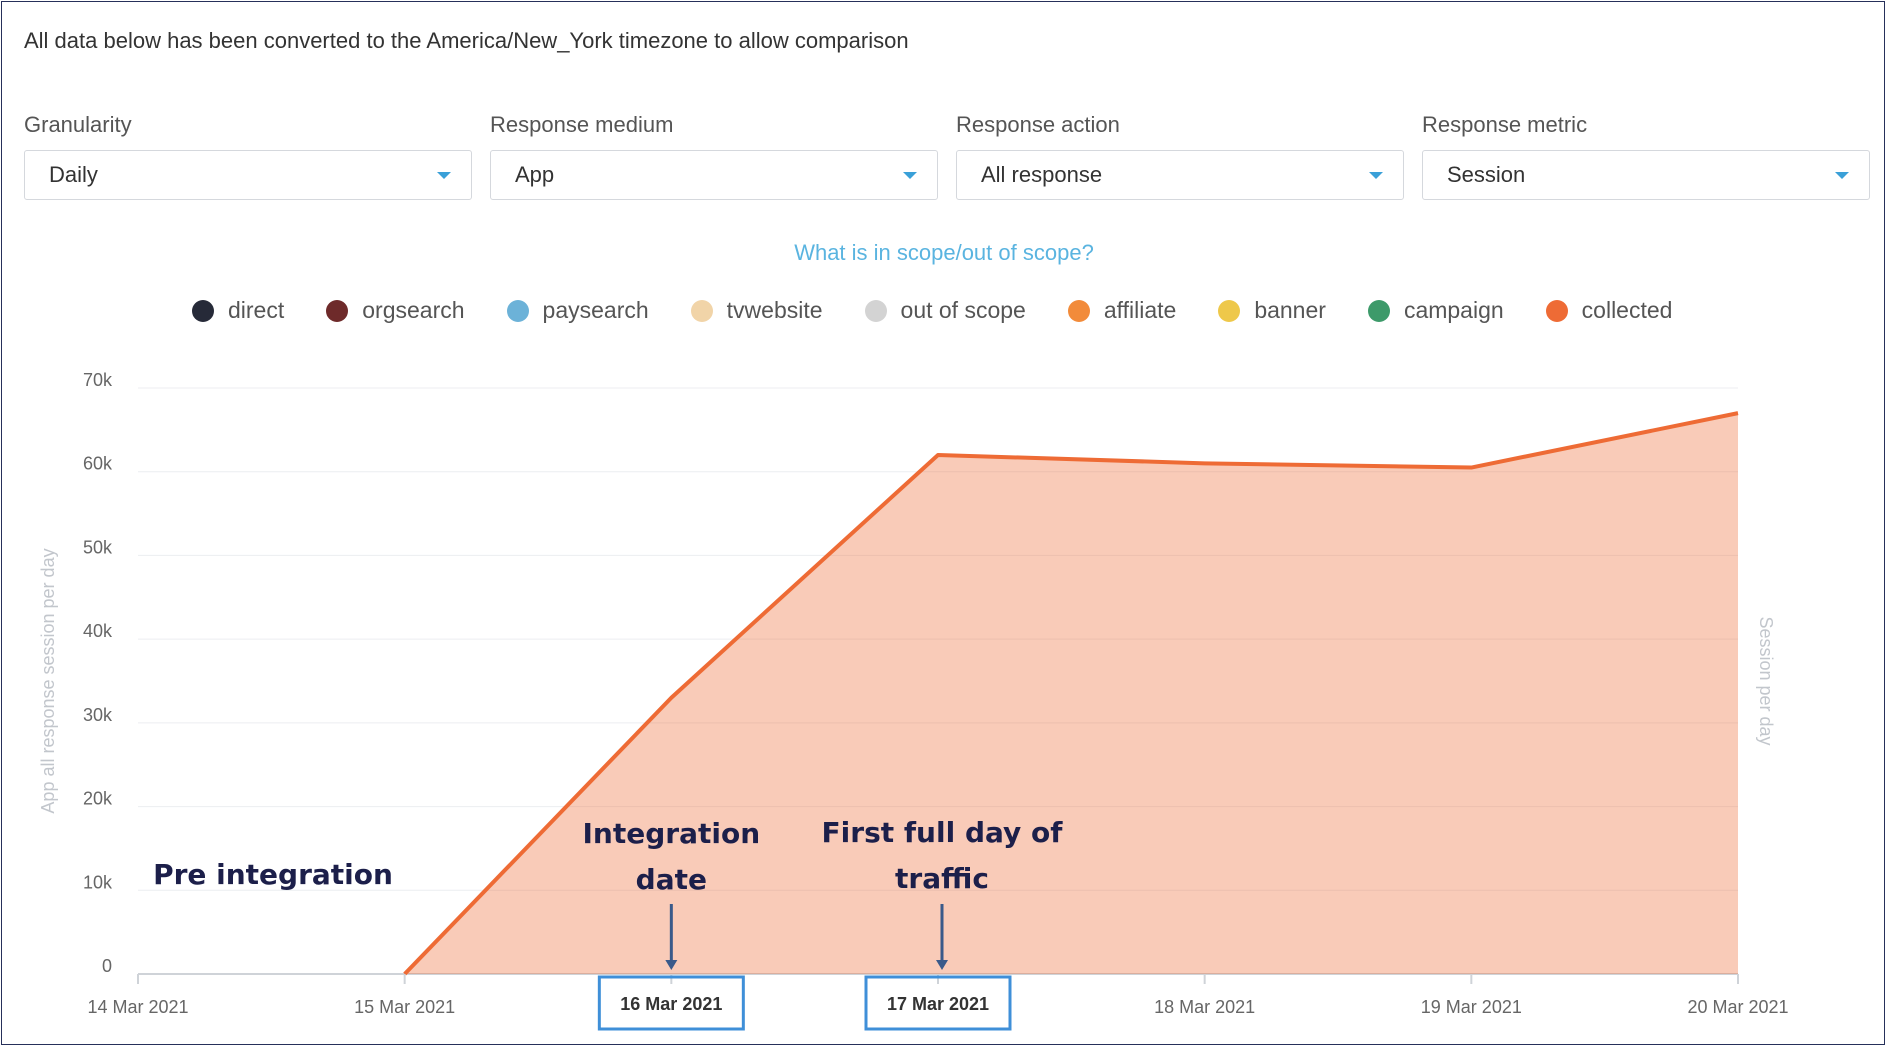 This screenshot has height=1048, width=1888. I want to click on annotation-first-full-day: First full day of, so click(943, 832).